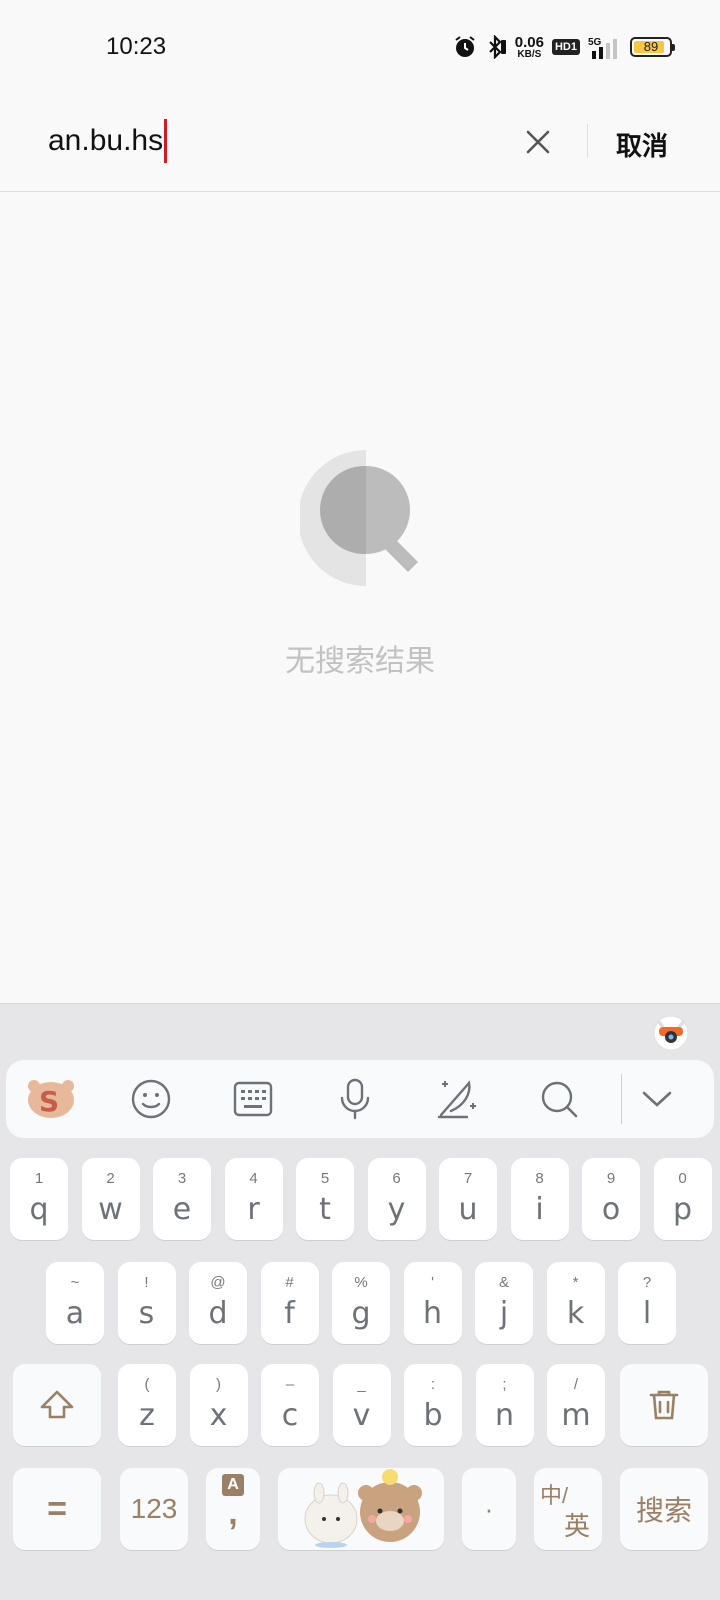 The image size is (720, 1600). I want to click on key-hint: ), so click(218, 1384).